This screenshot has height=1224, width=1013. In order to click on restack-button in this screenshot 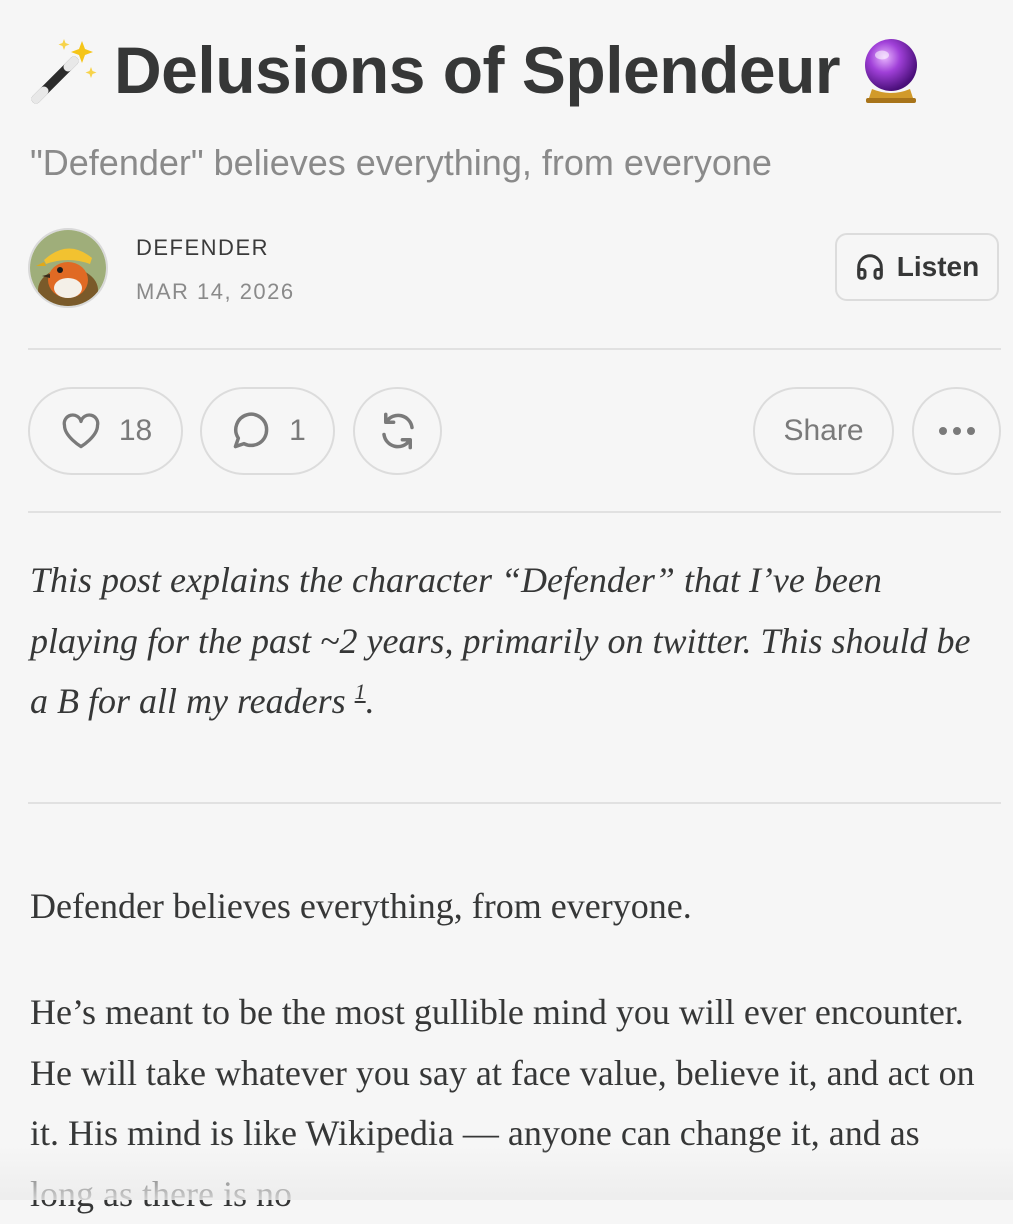, I will do `click(397, 431)`.